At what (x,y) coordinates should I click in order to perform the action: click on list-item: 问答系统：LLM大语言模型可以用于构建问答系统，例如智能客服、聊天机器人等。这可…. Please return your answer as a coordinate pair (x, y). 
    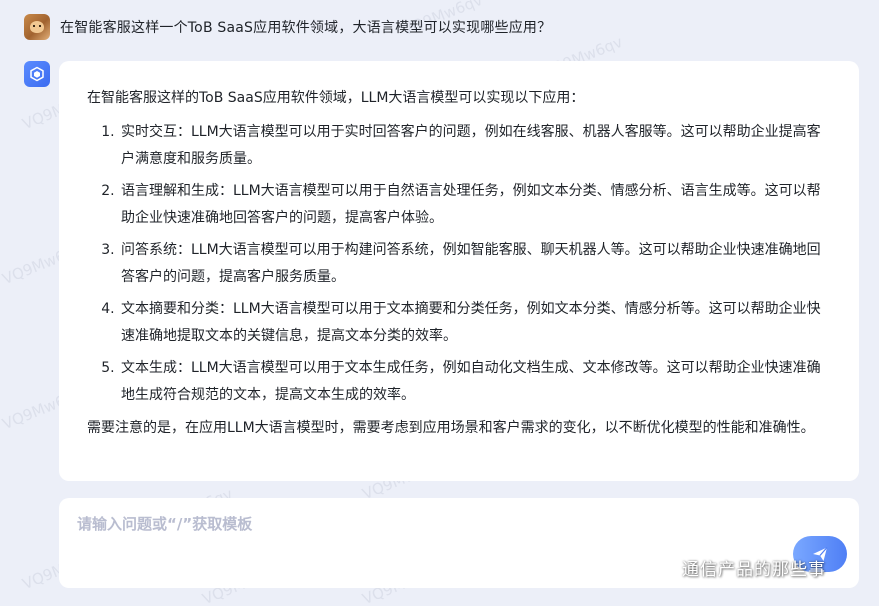
    Looking at the image, I should click on (474, 264).